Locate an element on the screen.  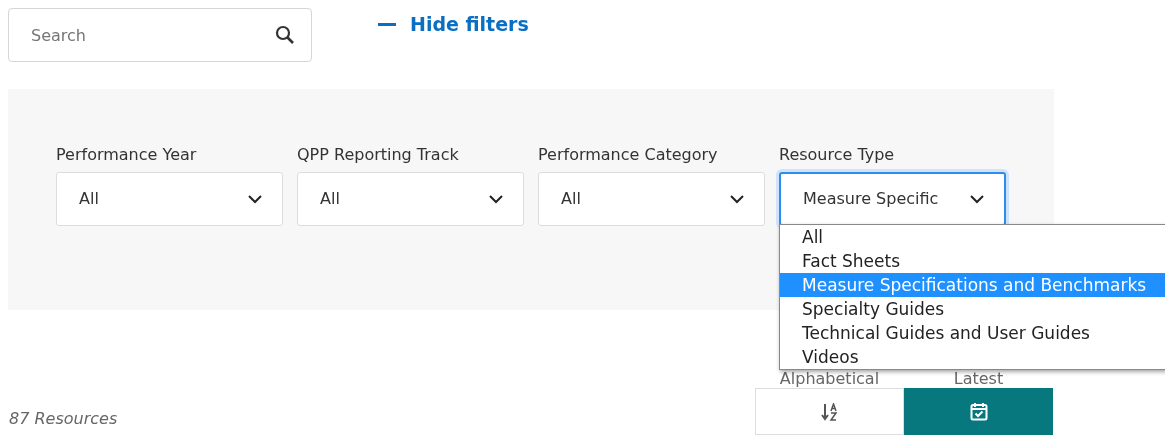
filter-label: Performance Year is located at coordinates (127, 155).